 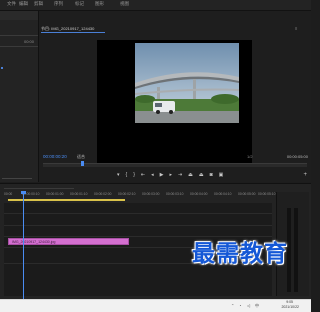 I want to click on video-frame-image, so click(x=187, y=83).